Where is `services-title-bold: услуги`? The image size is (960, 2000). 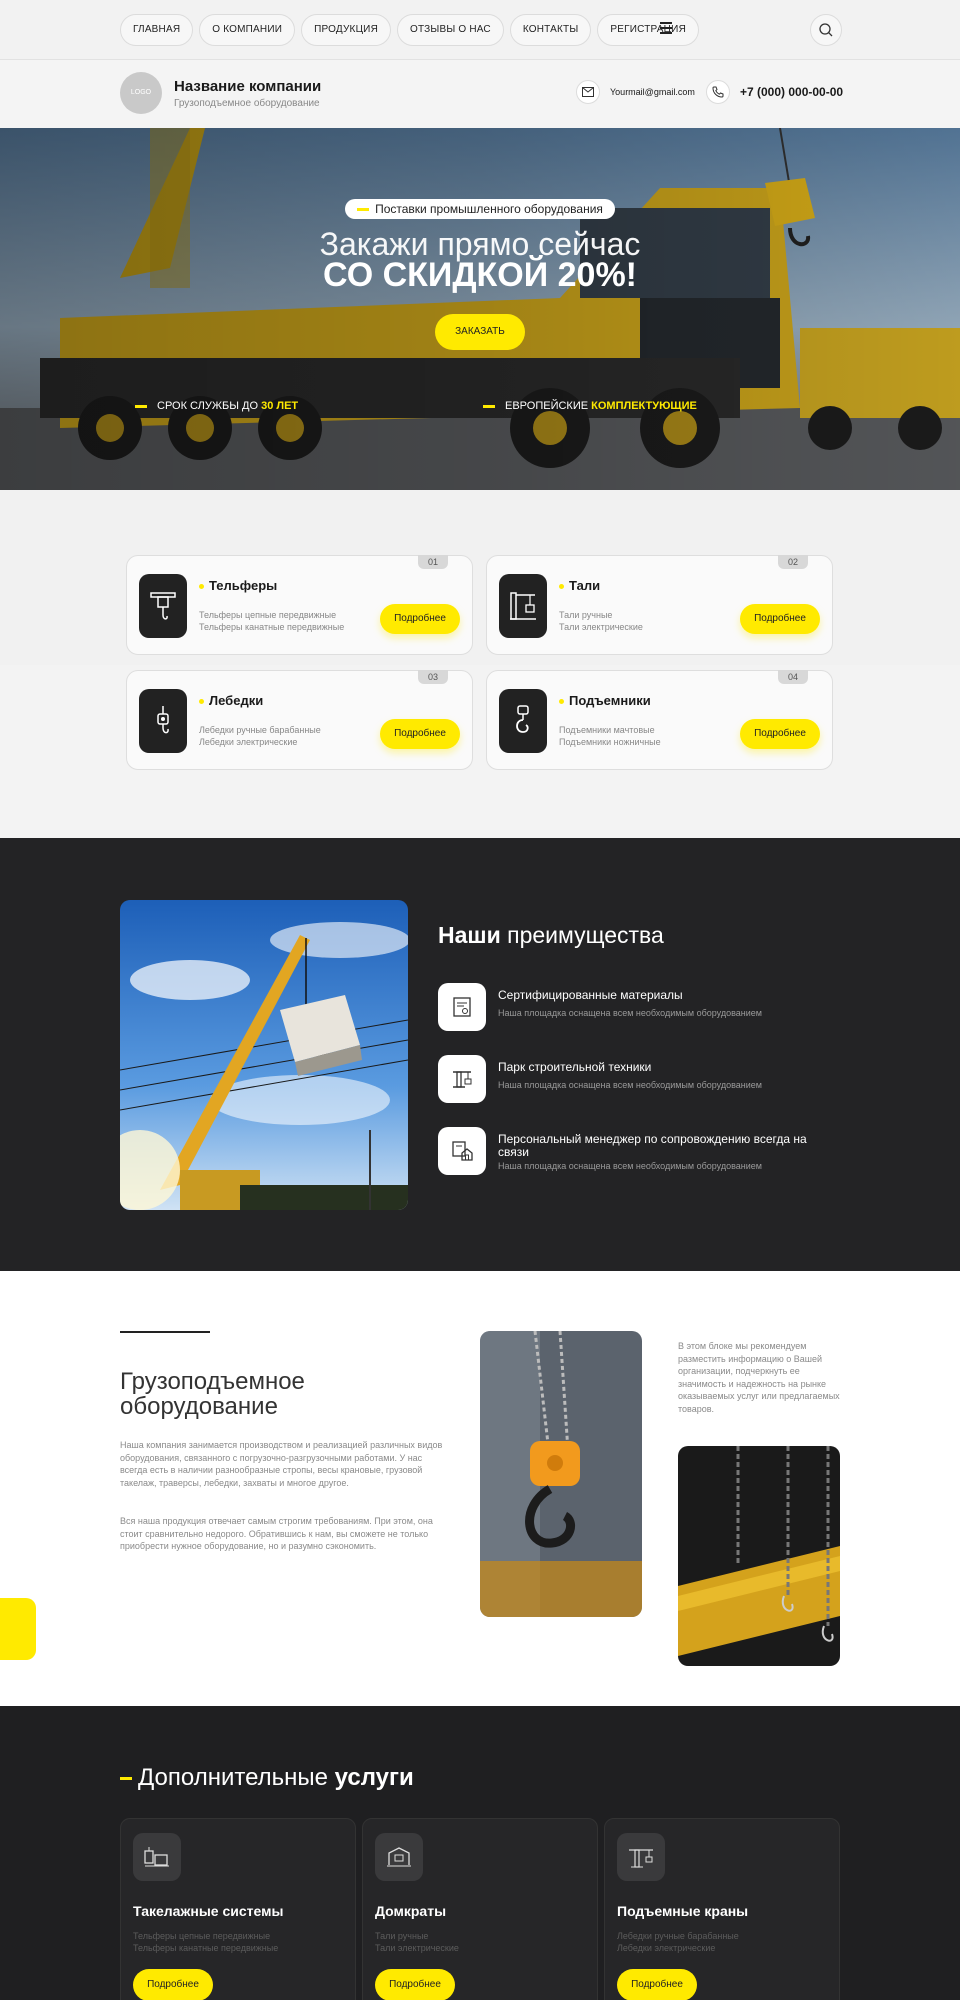
services-title-bold: услуги is located at coordinates (374, 1777).